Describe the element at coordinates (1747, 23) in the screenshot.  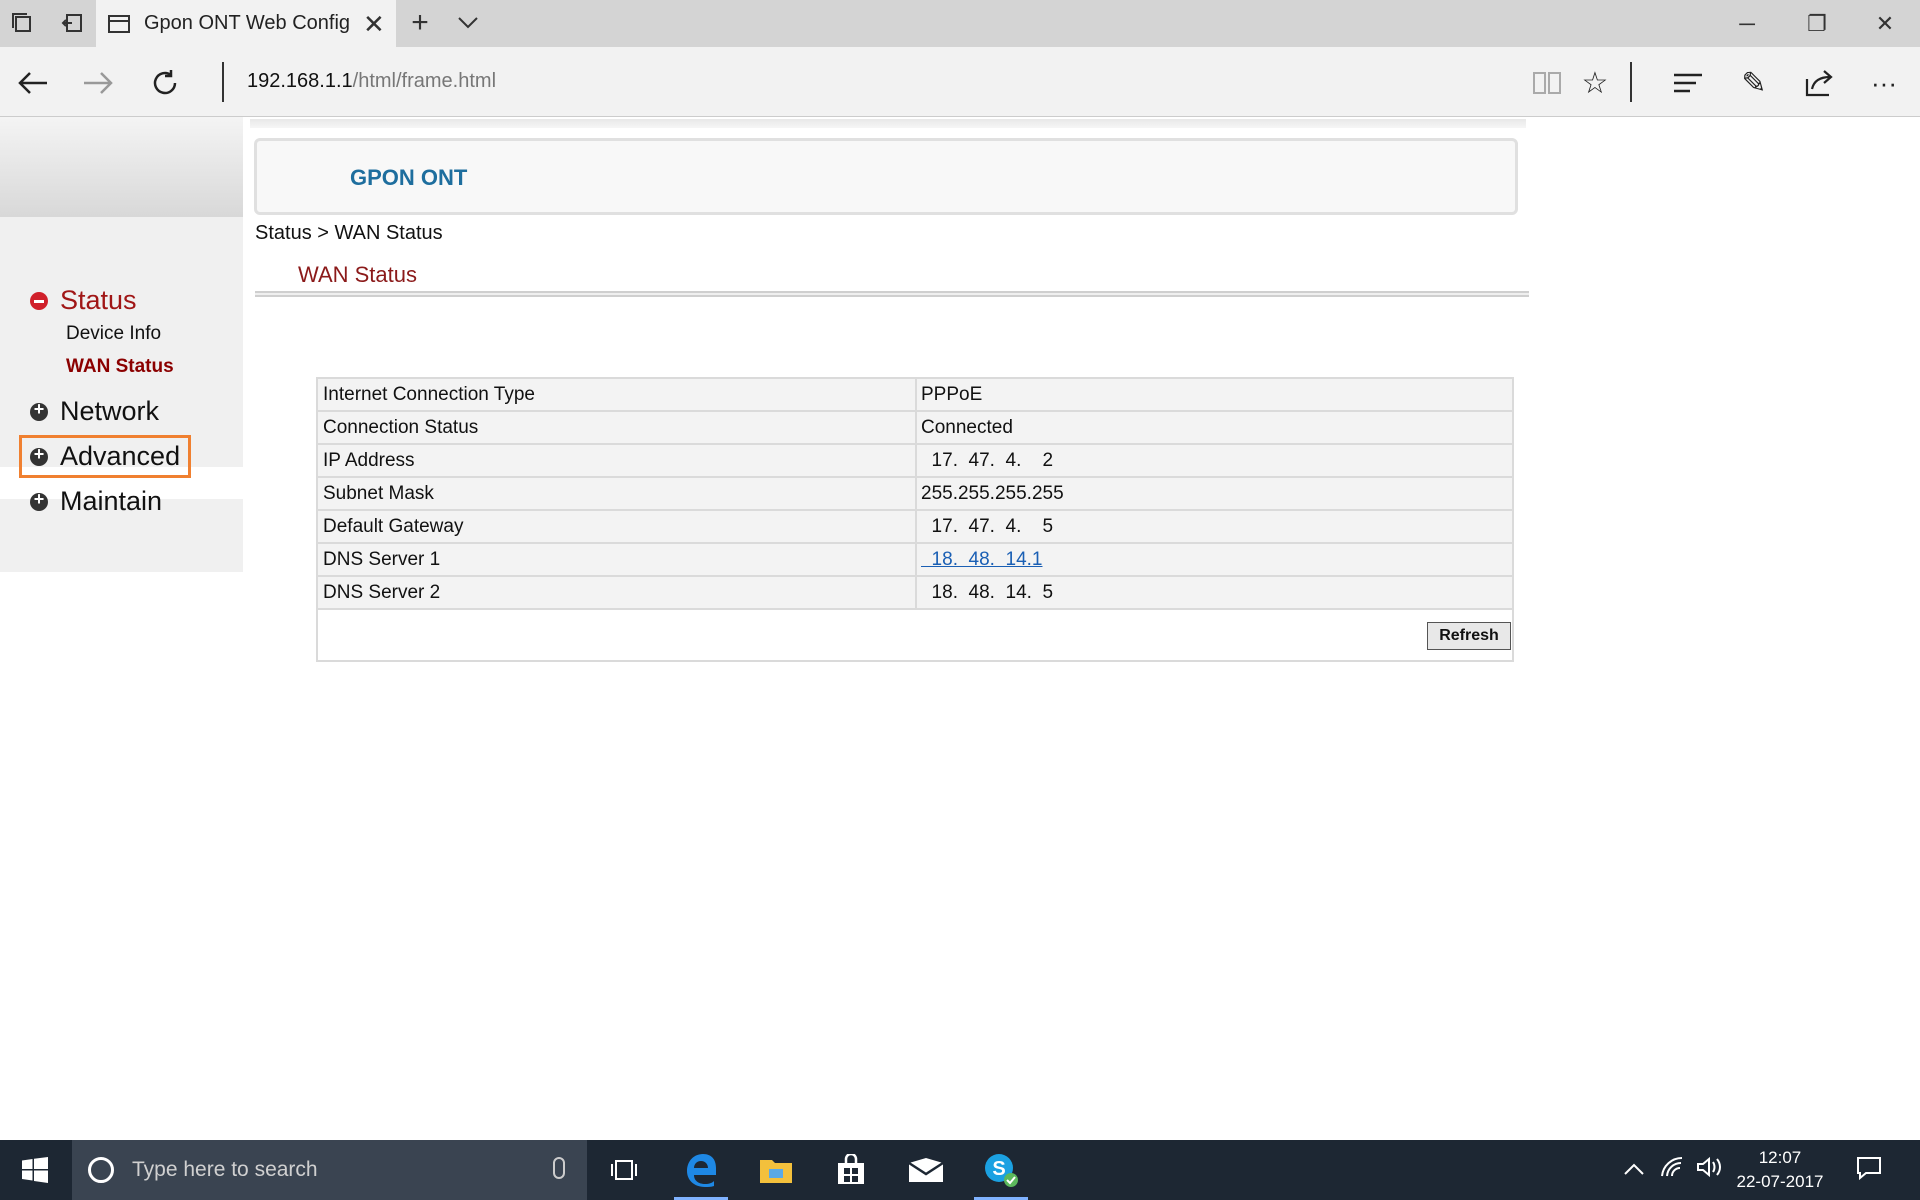
I see `minimize-button: ─` at that location.